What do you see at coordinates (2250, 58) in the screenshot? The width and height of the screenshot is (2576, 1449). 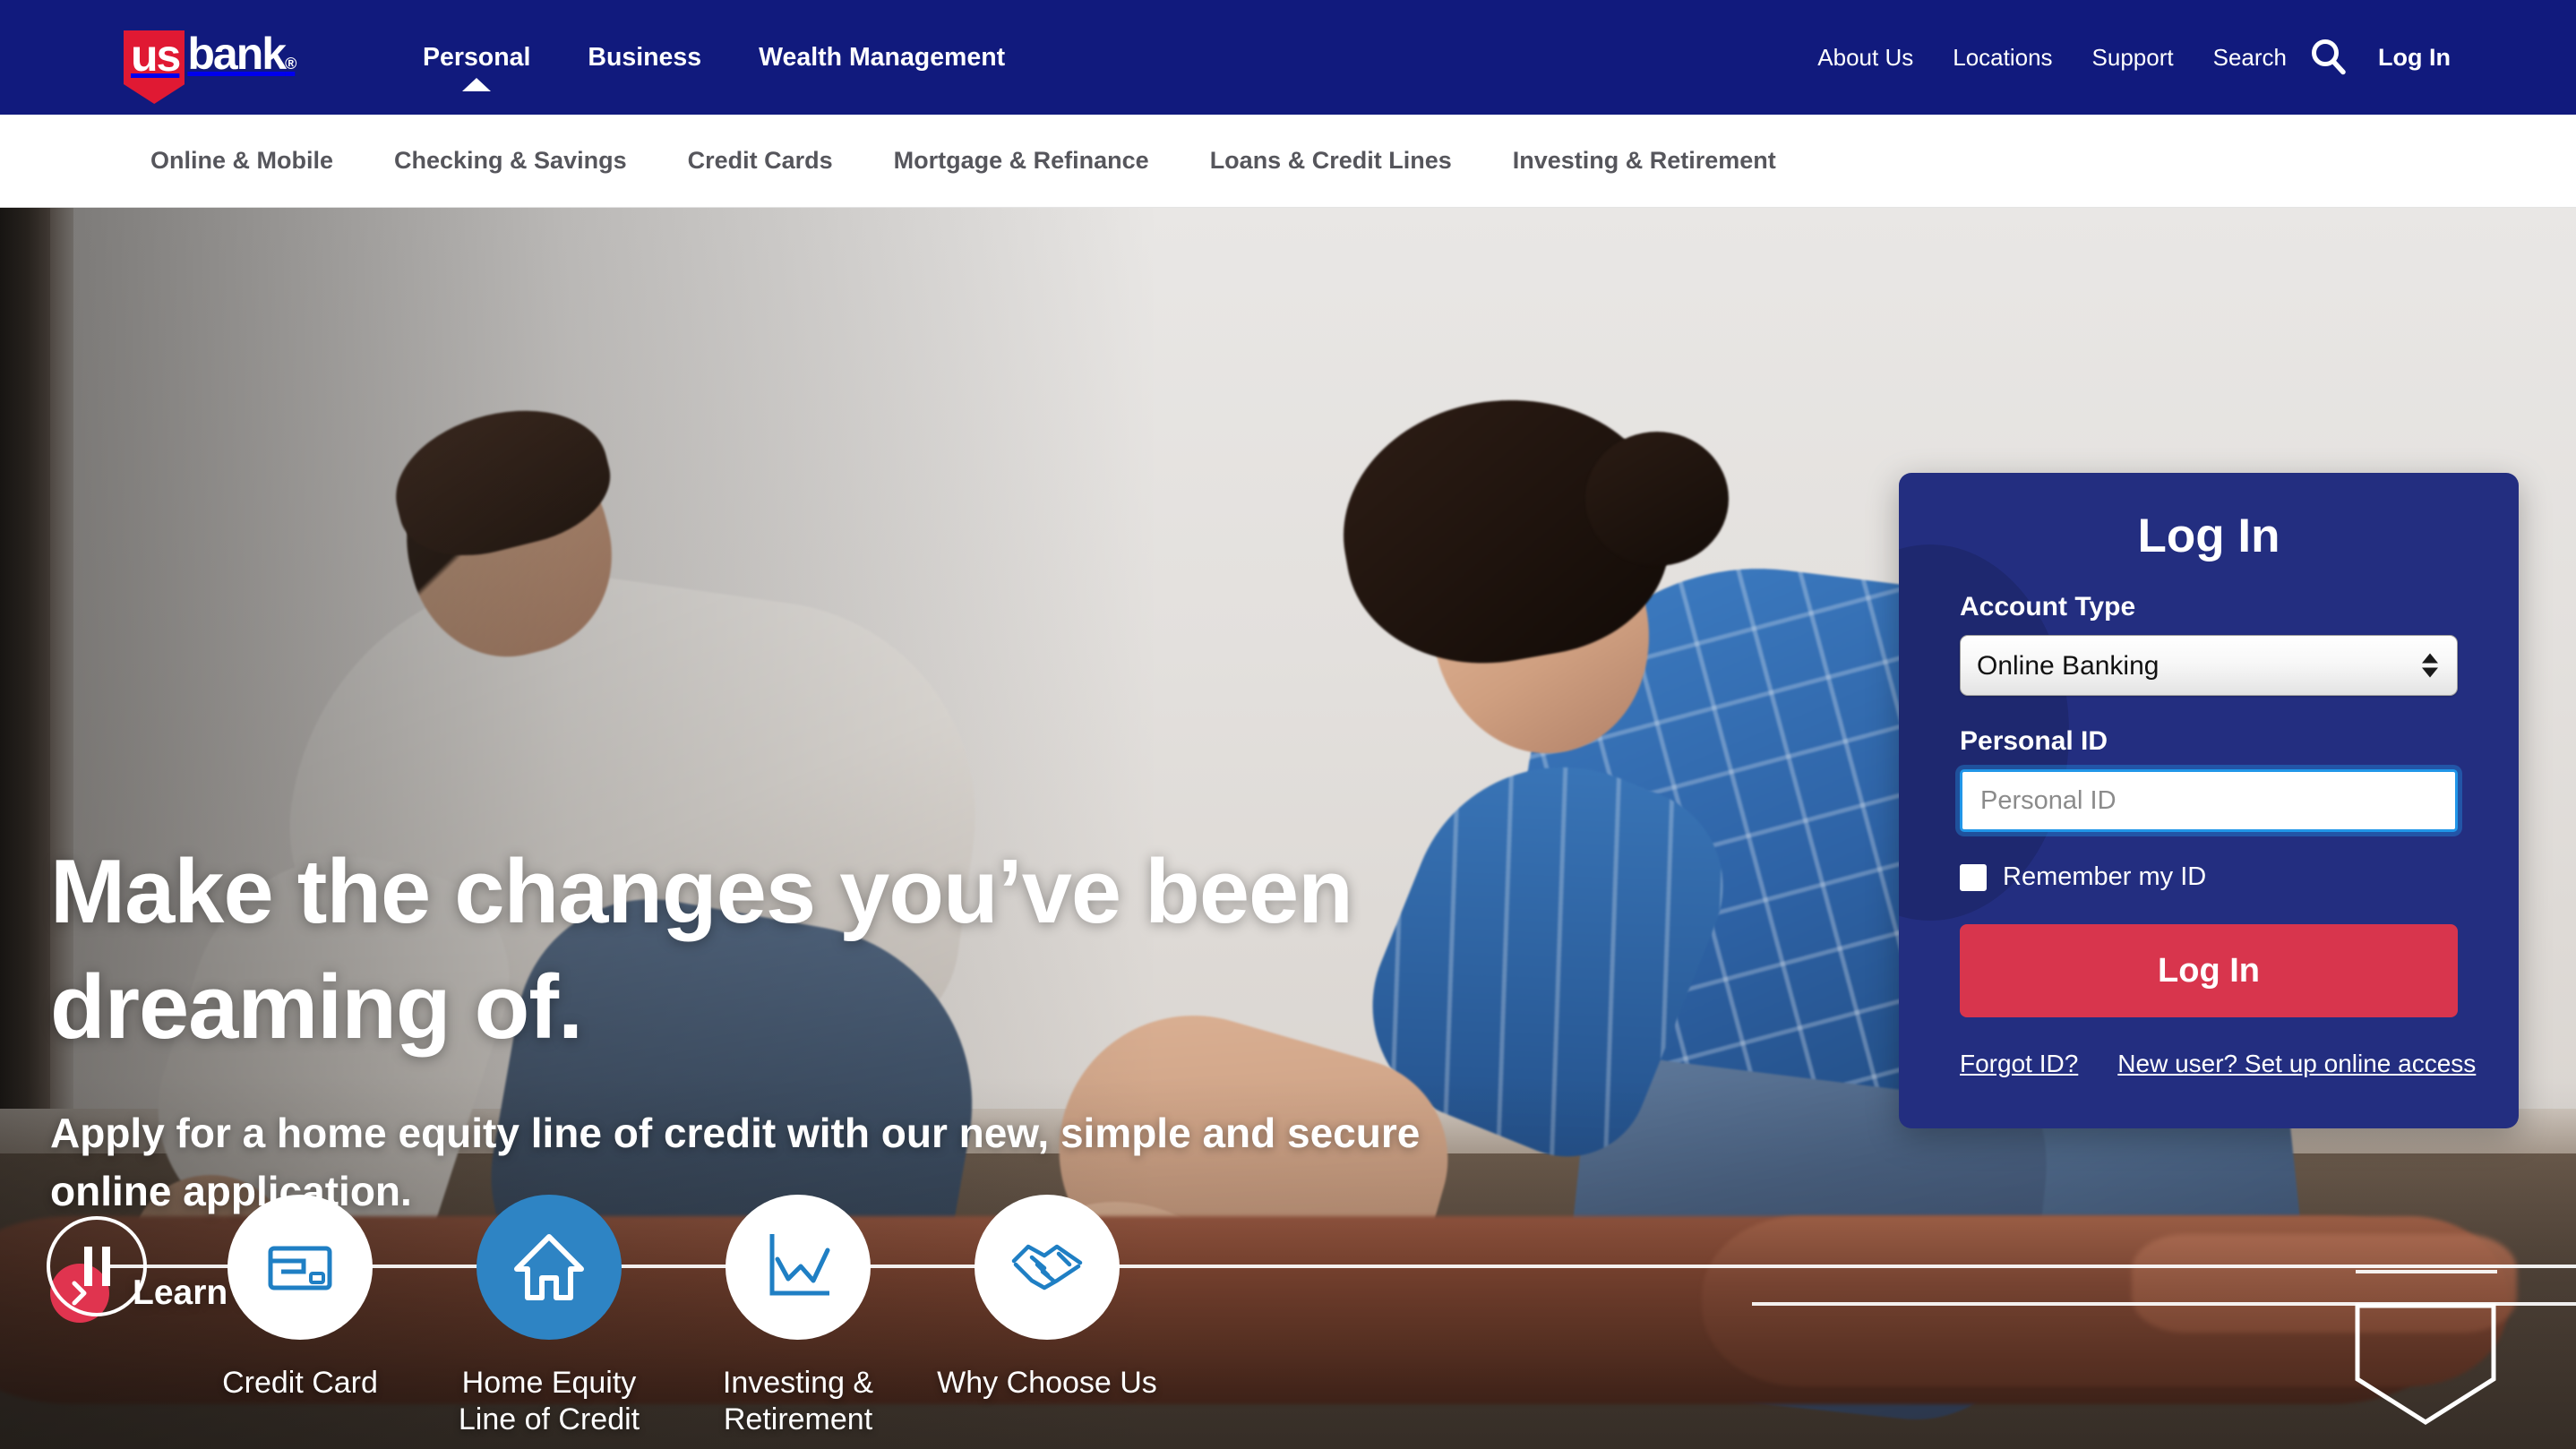 I see `nav-search: Search` at bounding box center [2250, 58].